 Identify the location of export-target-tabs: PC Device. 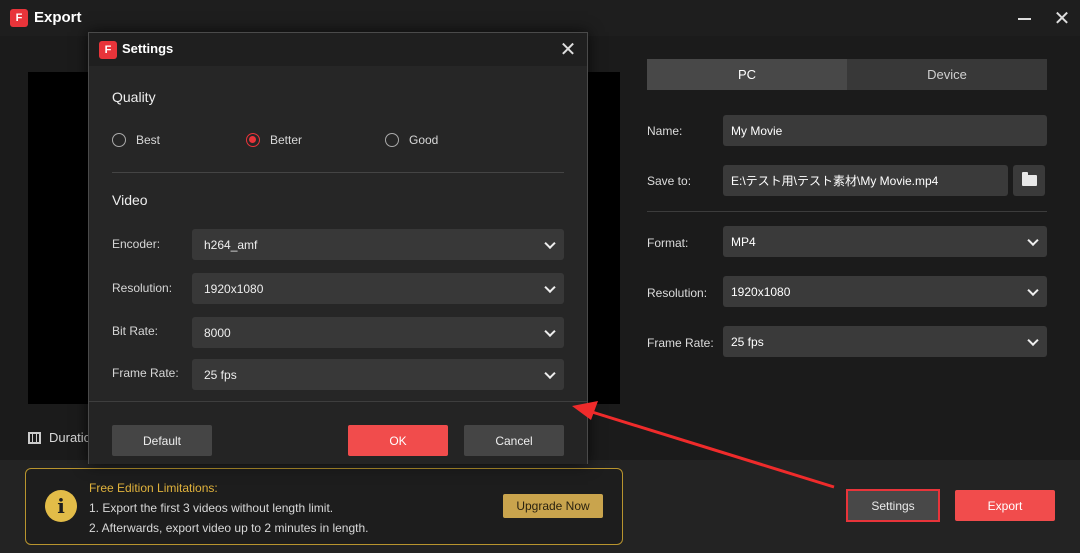
(847, 74).